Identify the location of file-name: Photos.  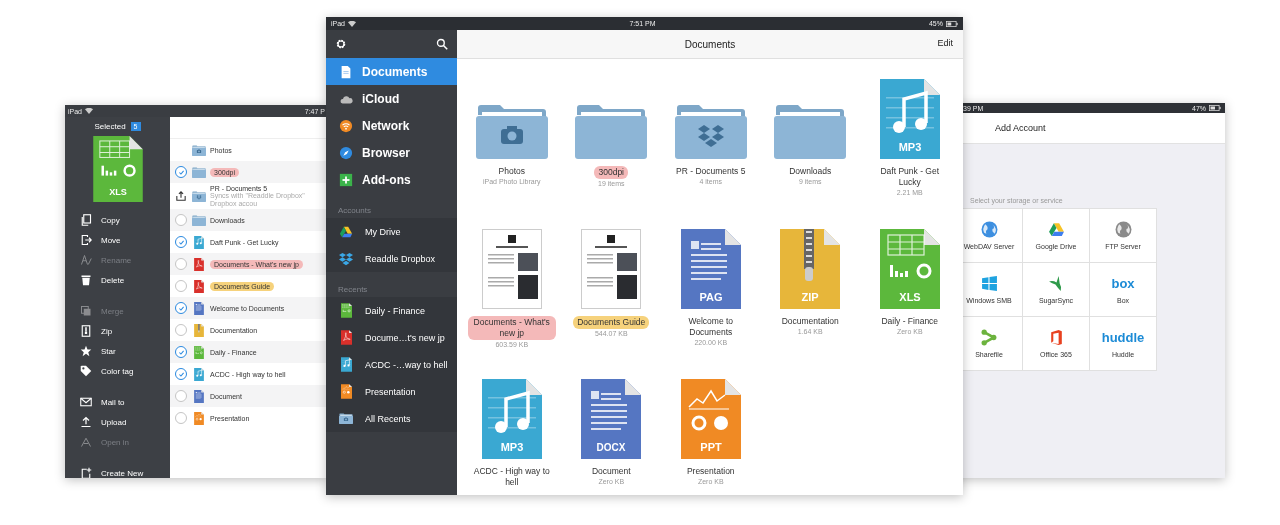
(511, 171).